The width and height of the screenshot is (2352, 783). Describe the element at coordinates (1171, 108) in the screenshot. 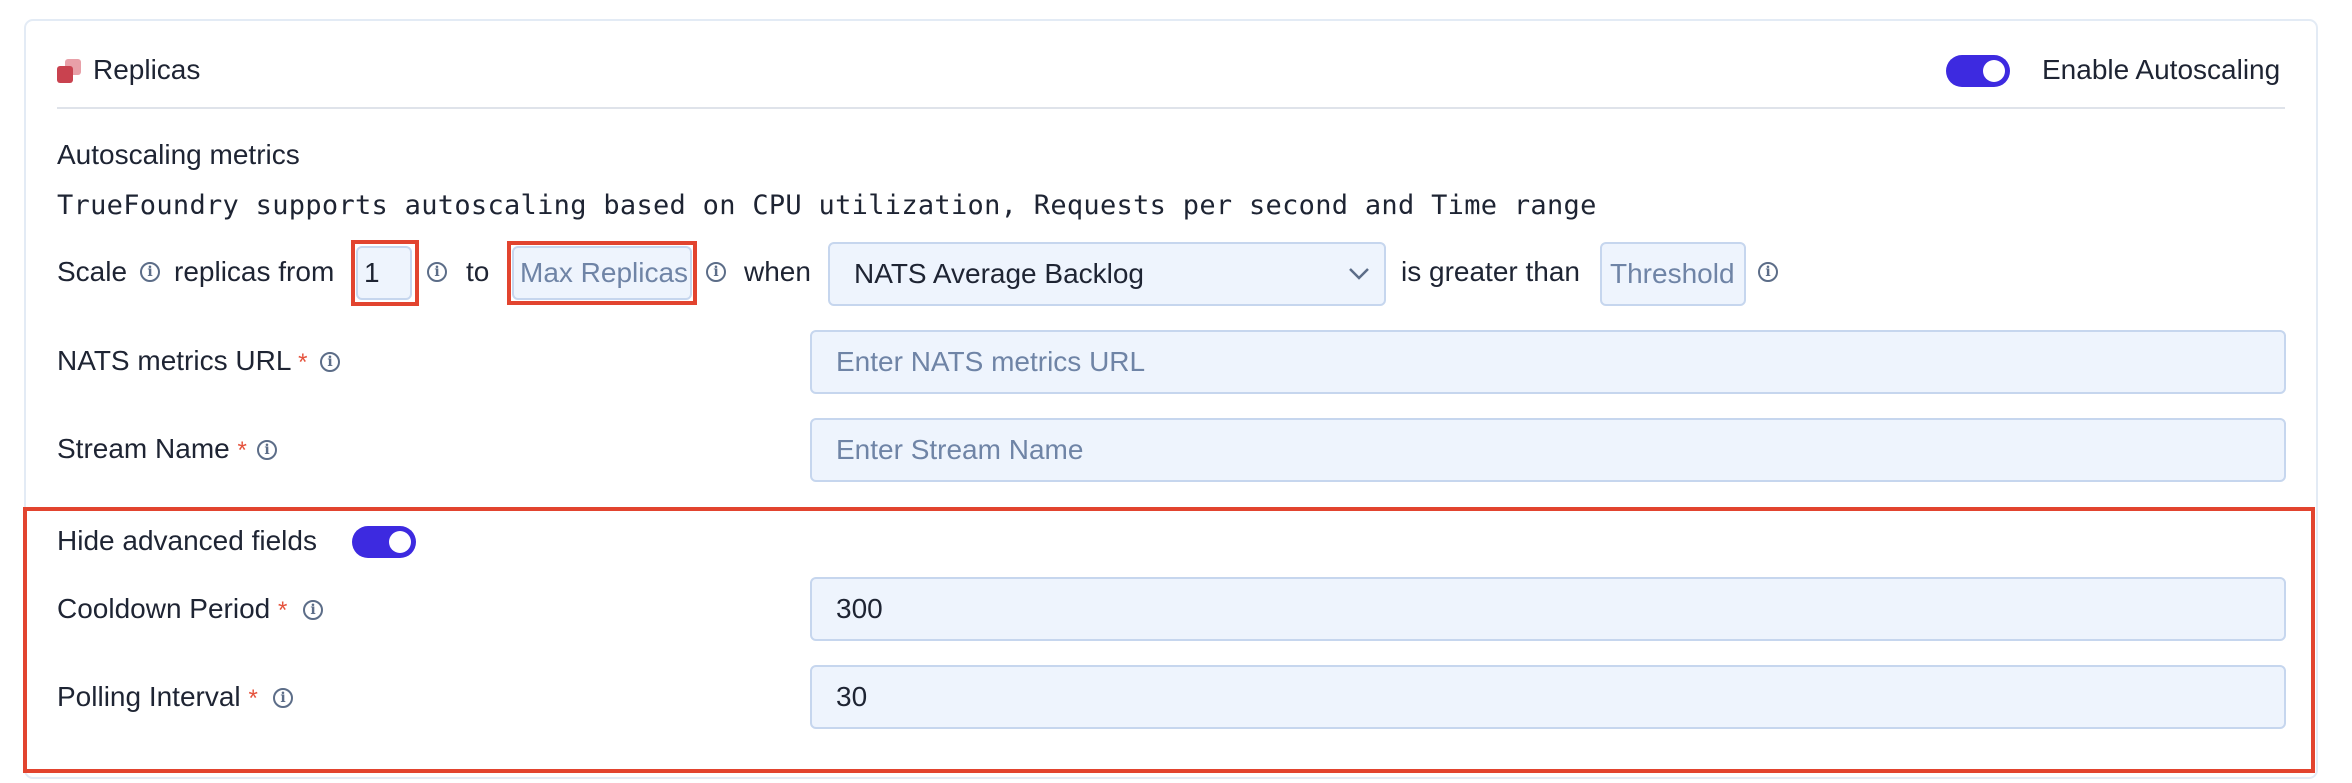

I see `header-divider` at that location.